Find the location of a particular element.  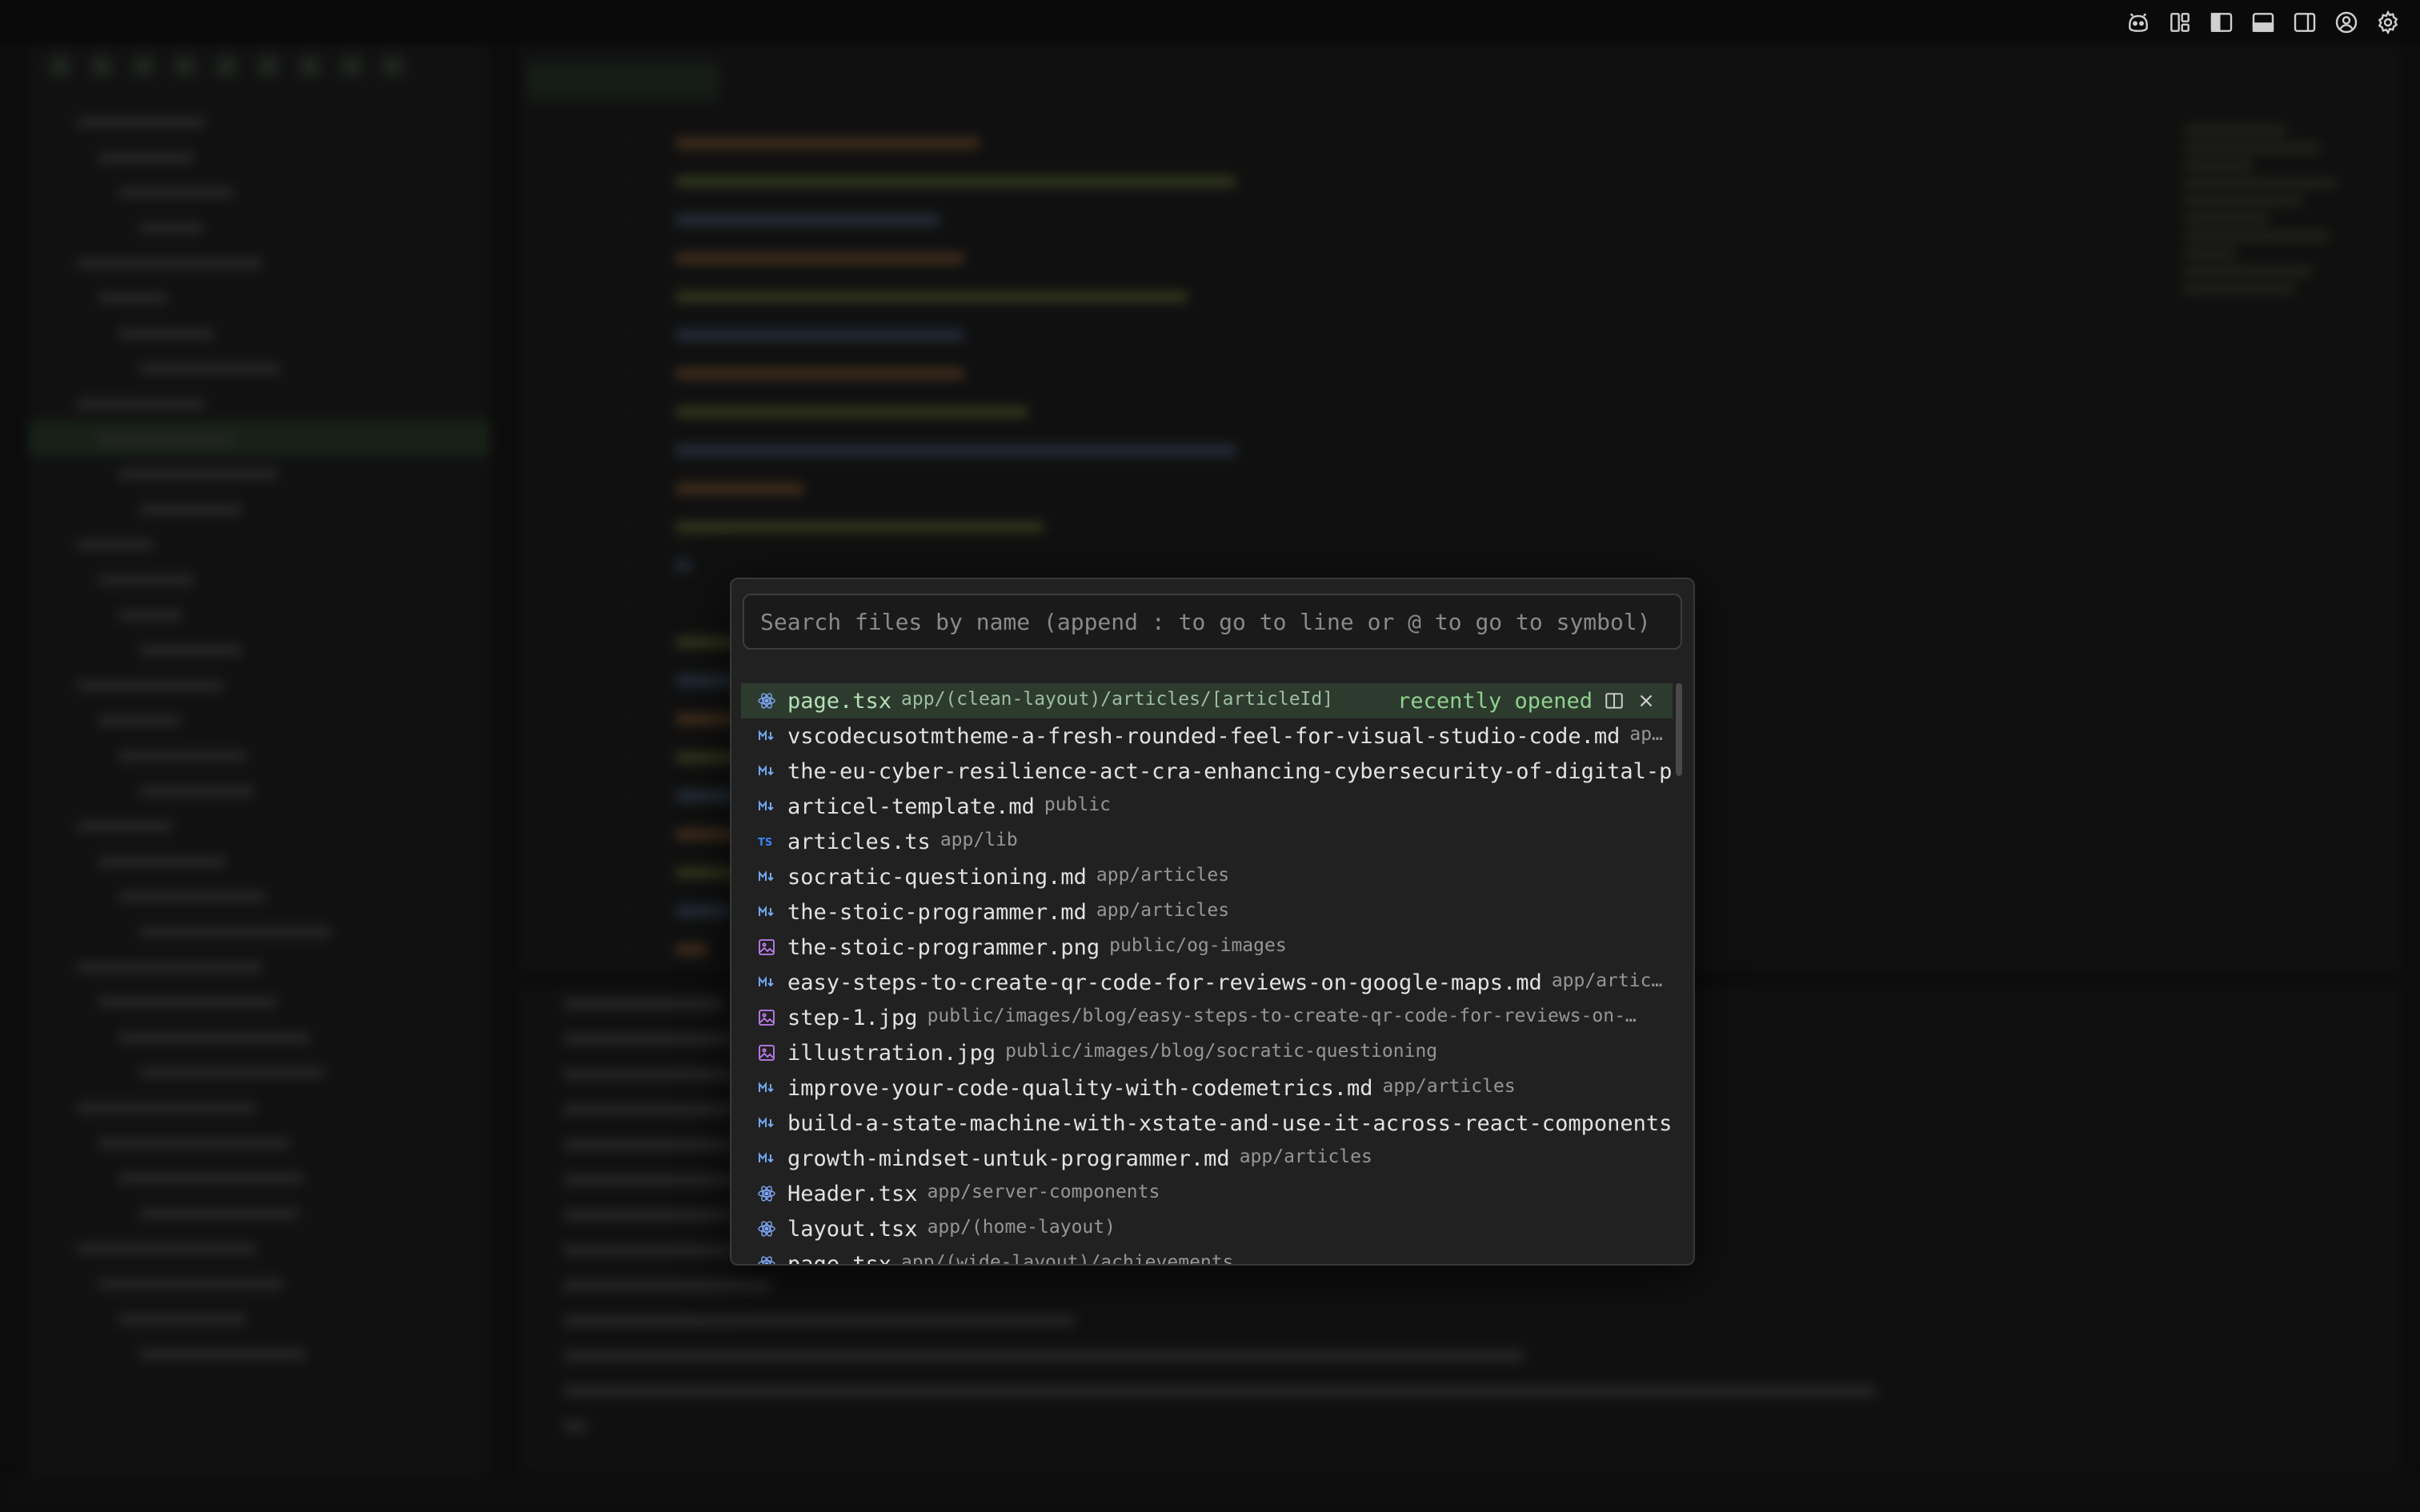

account-icon is located at coordinates (2346, 22).